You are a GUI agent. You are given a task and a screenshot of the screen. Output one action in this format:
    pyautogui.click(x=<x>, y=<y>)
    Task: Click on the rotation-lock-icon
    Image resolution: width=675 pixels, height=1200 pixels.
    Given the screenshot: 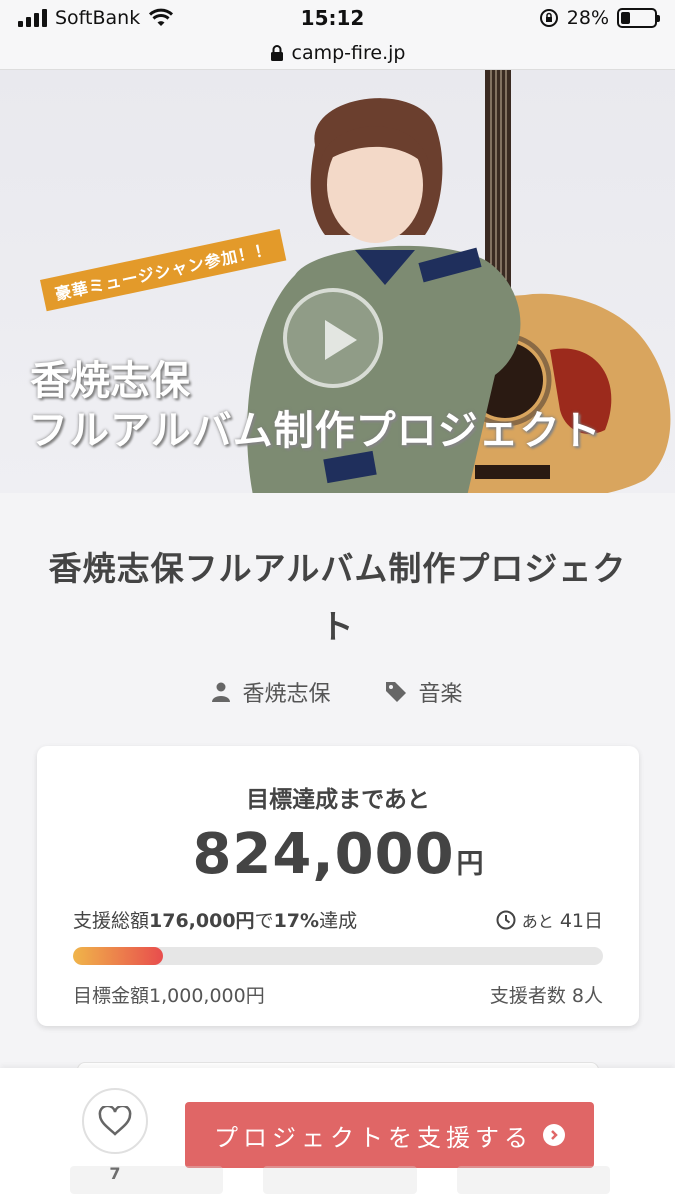 What is the action you would take?
    pyautogui.click(x=548, y=18)
    